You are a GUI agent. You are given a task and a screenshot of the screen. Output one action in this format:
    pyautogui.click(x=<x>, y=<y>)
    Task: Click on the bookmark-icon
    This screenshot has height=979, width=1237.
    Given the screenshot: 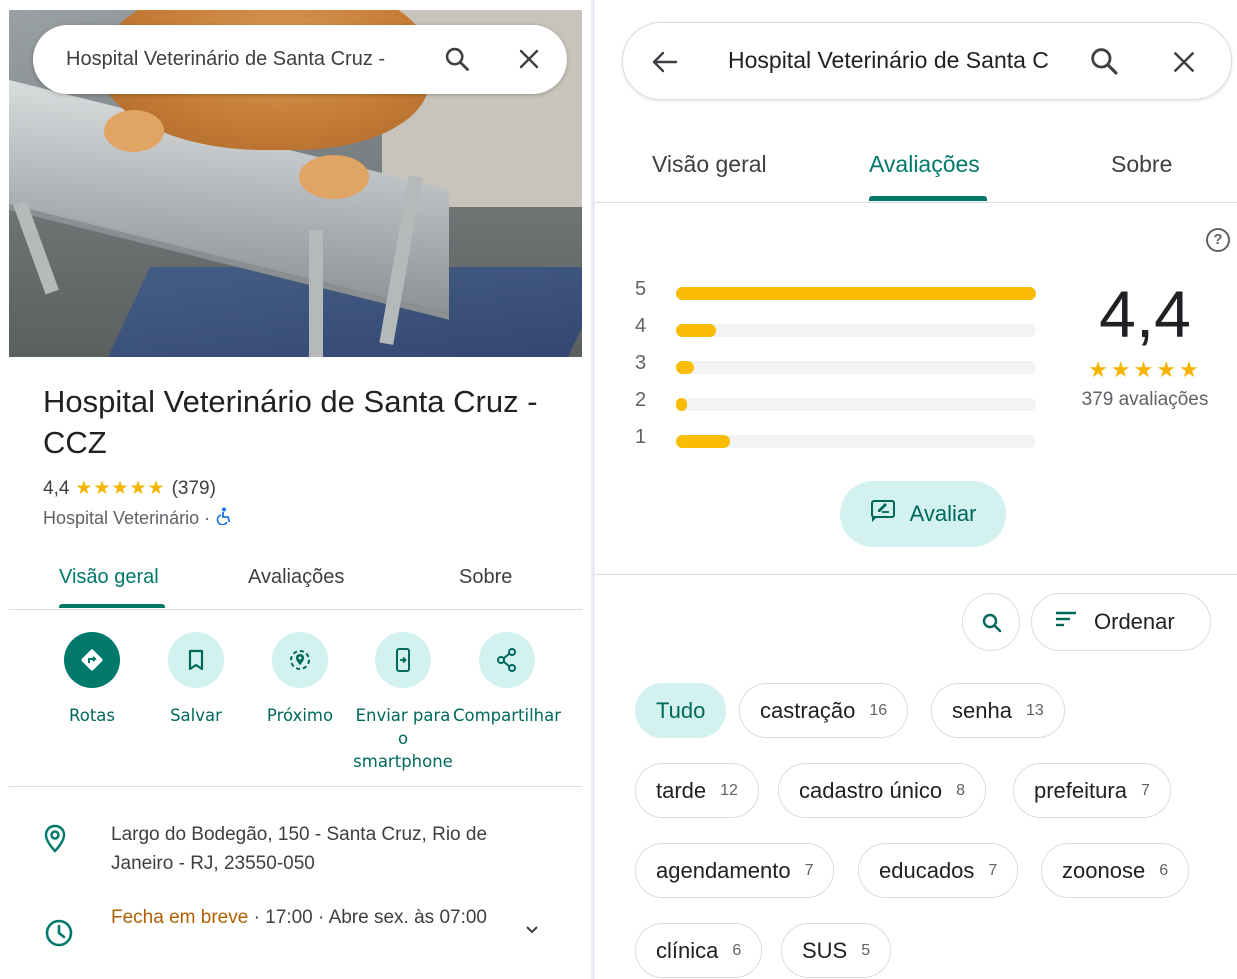 What is the action you would take?
    pyautogui.click(x=196, y=660)
    